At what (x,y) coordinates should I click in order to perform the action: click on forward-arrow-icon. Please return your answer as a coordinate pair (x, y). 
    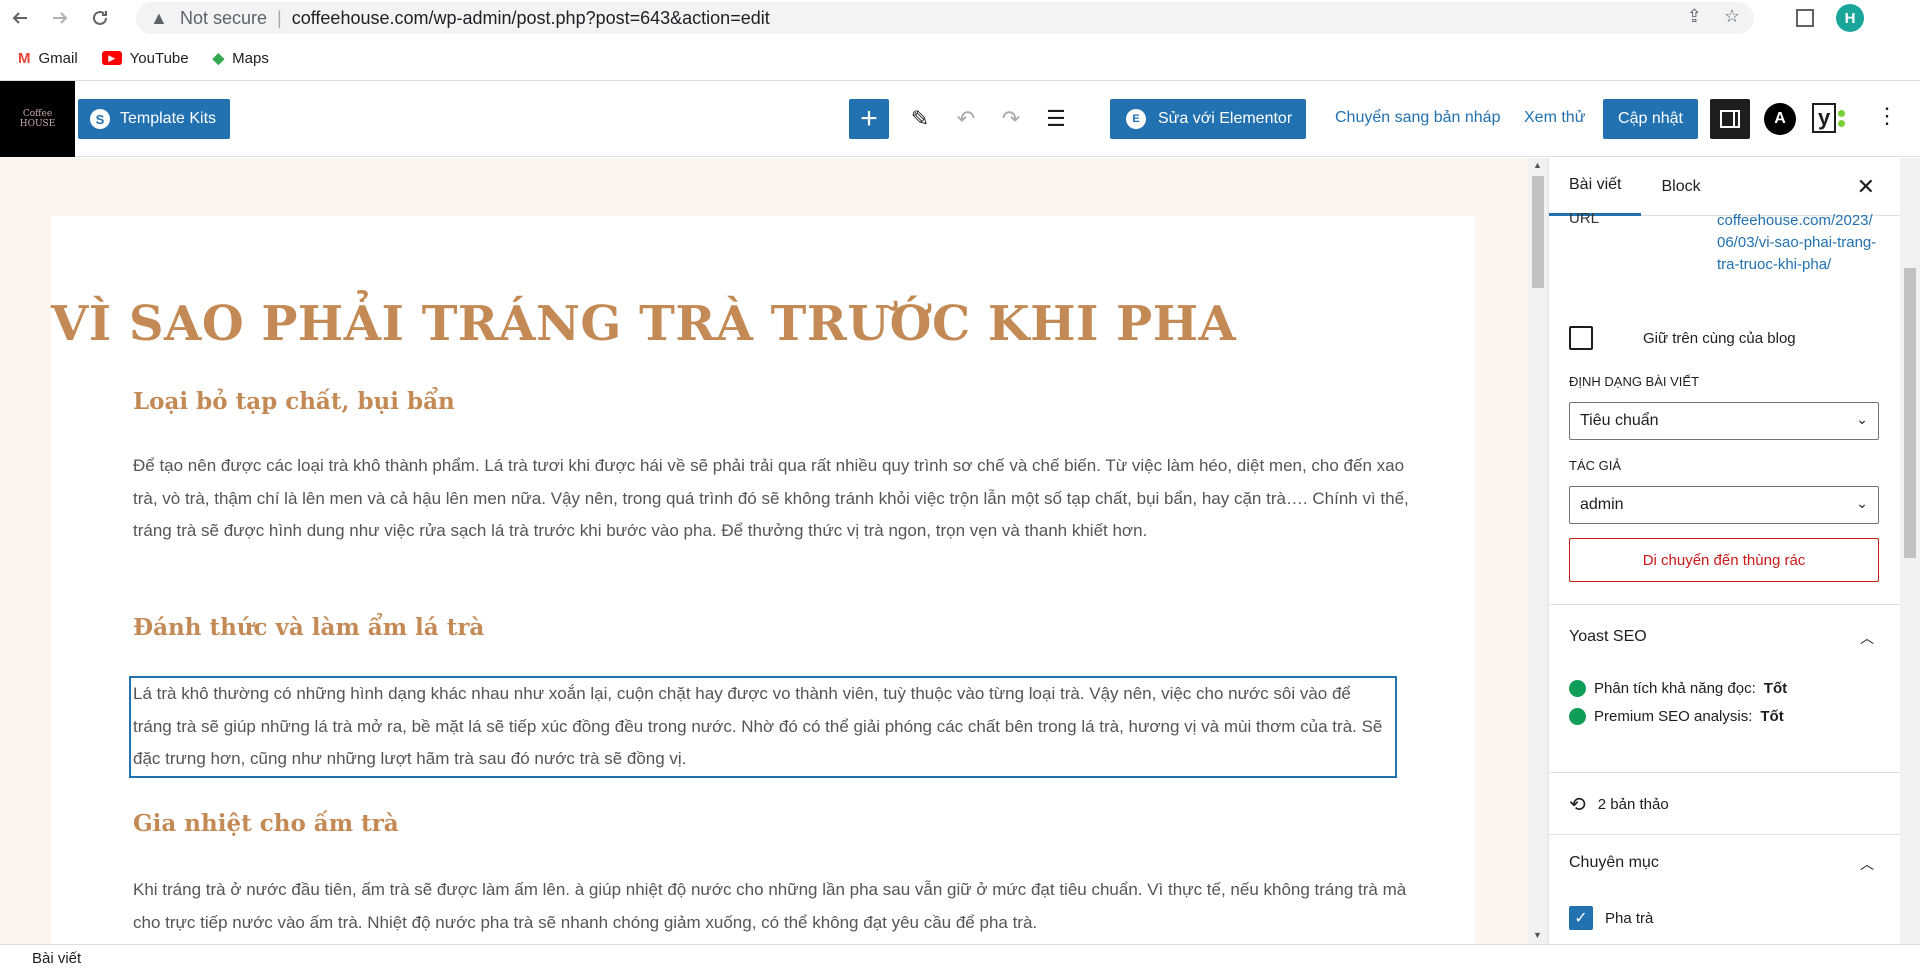
    Looking at the image, I should click on (60, 18).